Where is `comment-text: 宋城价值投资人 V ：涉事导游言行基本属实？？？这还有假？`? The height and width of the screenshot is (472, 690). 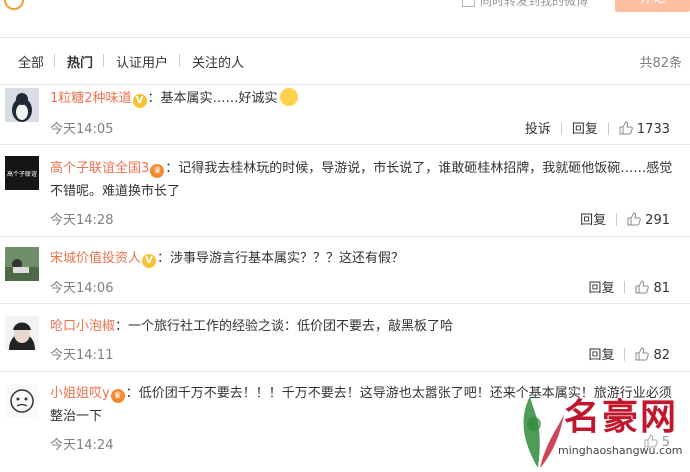
comment-text: 宋城价值投资人 V ：涉事导游言行基本属实？？？这还有假？ is located at coordinates (365, 258).